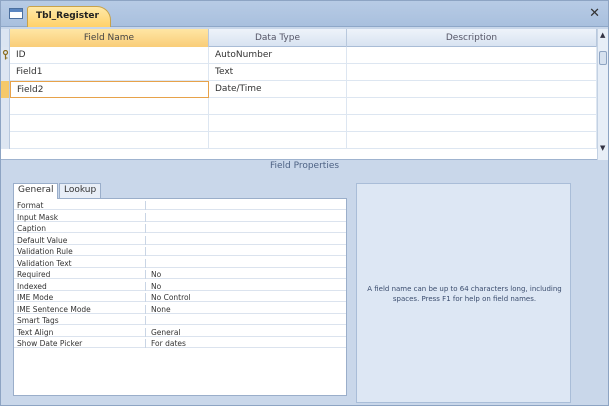 The image size is (609, 406). Describe the element at coordinates (109, 38) in the screenshot. I see `column-header-field-name: Field Name` at that location.